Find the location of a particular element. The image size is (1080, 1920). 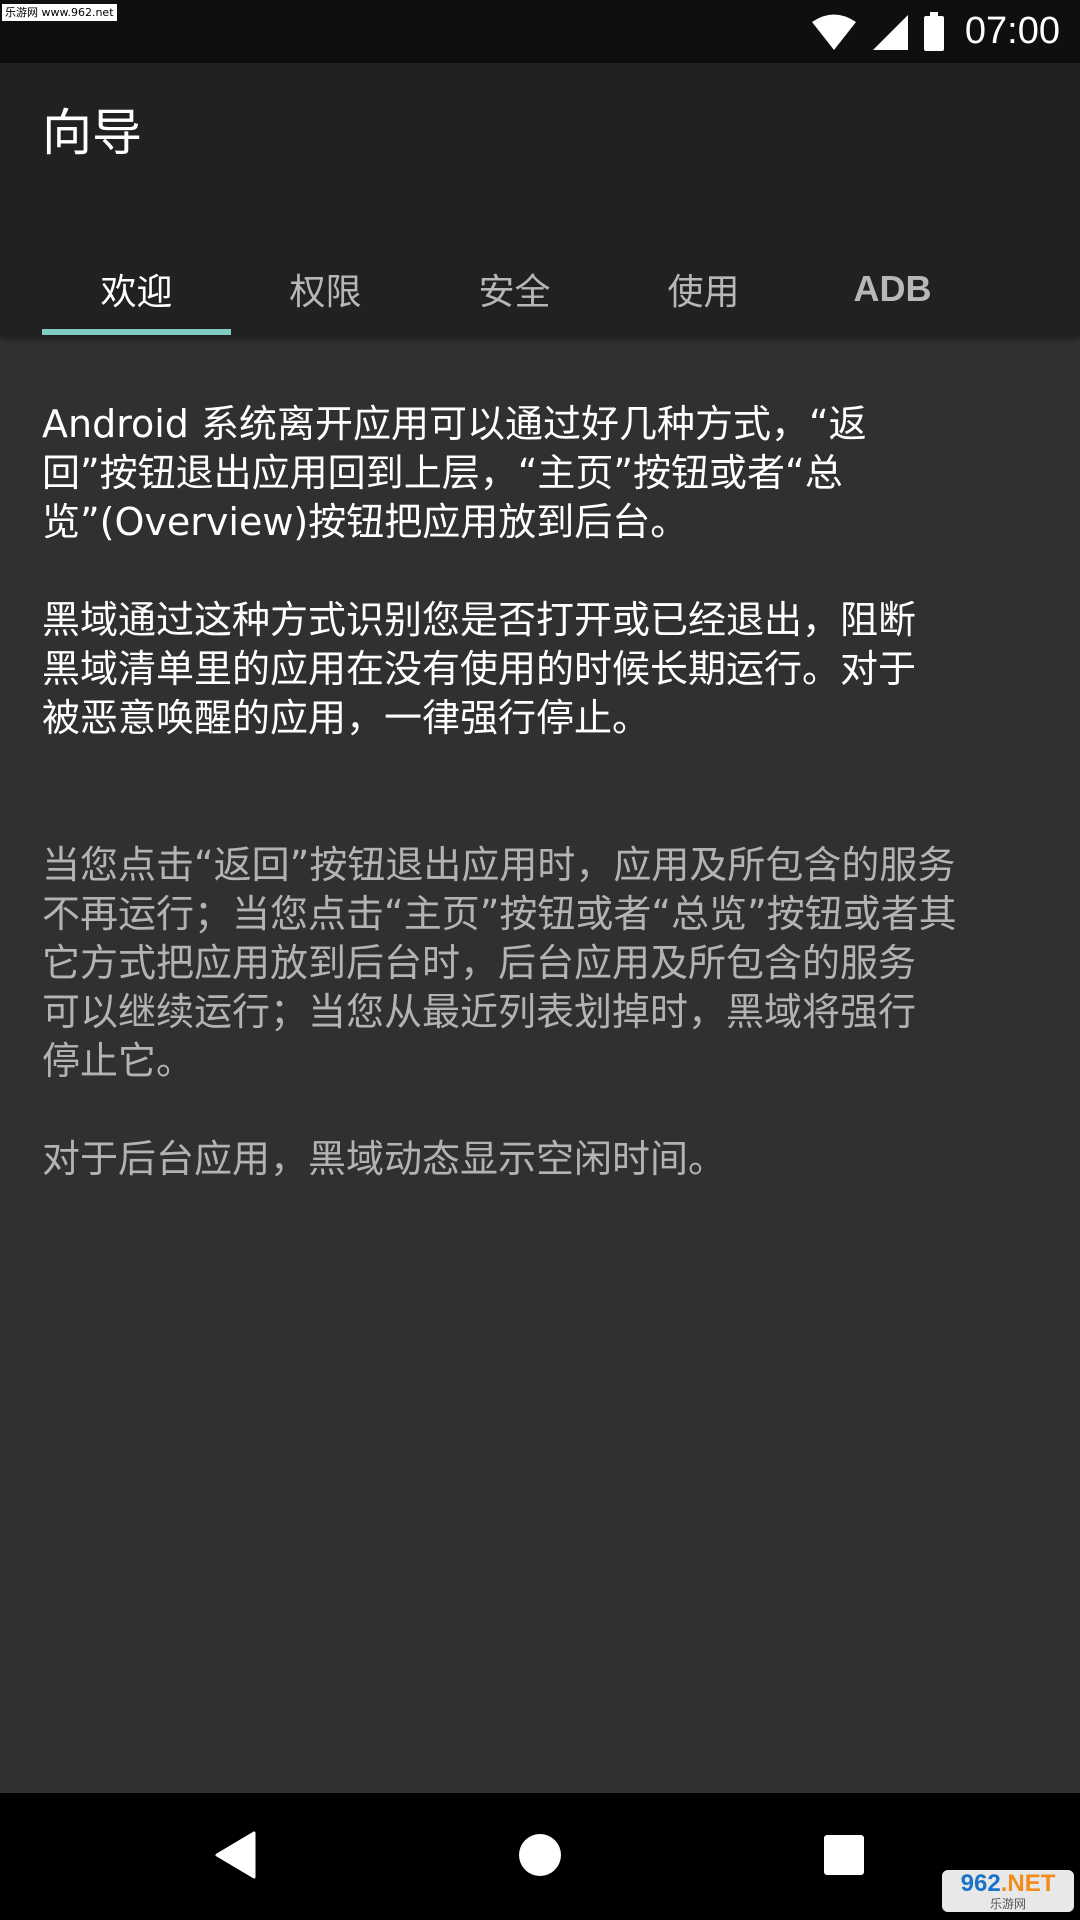

tab-label: 权限 is located at coordinates (325, 292).